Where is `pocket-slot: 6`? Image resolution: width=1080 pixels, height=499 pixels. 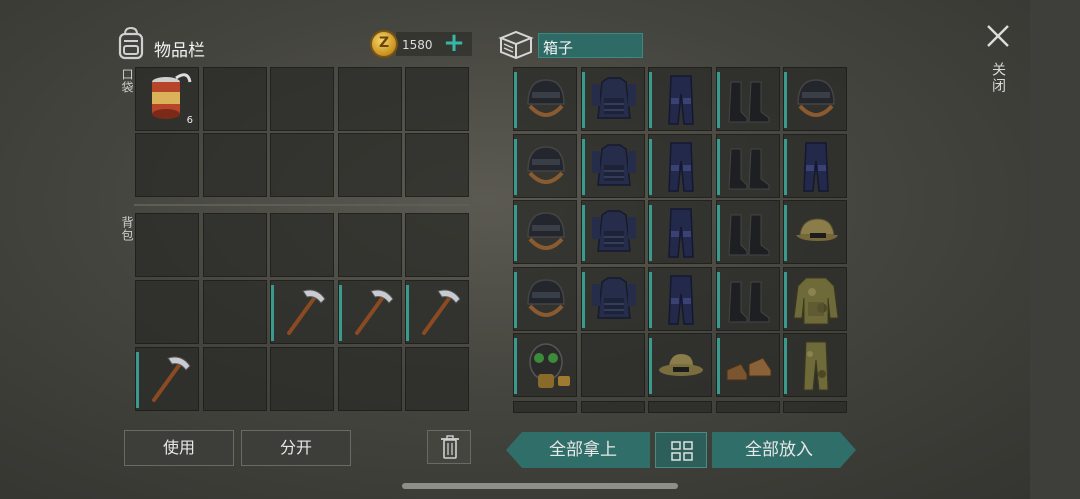
pocket-slot: 6 is located at coordinates (167, 99).